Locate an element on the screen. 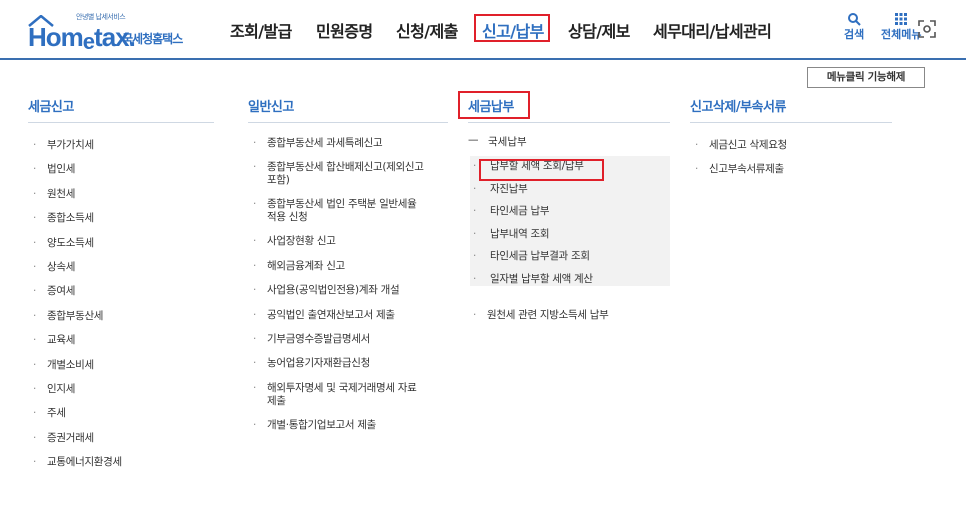  list-item: 원천세 관련 지방소득세 납부 is located at coordinates (569, 317).